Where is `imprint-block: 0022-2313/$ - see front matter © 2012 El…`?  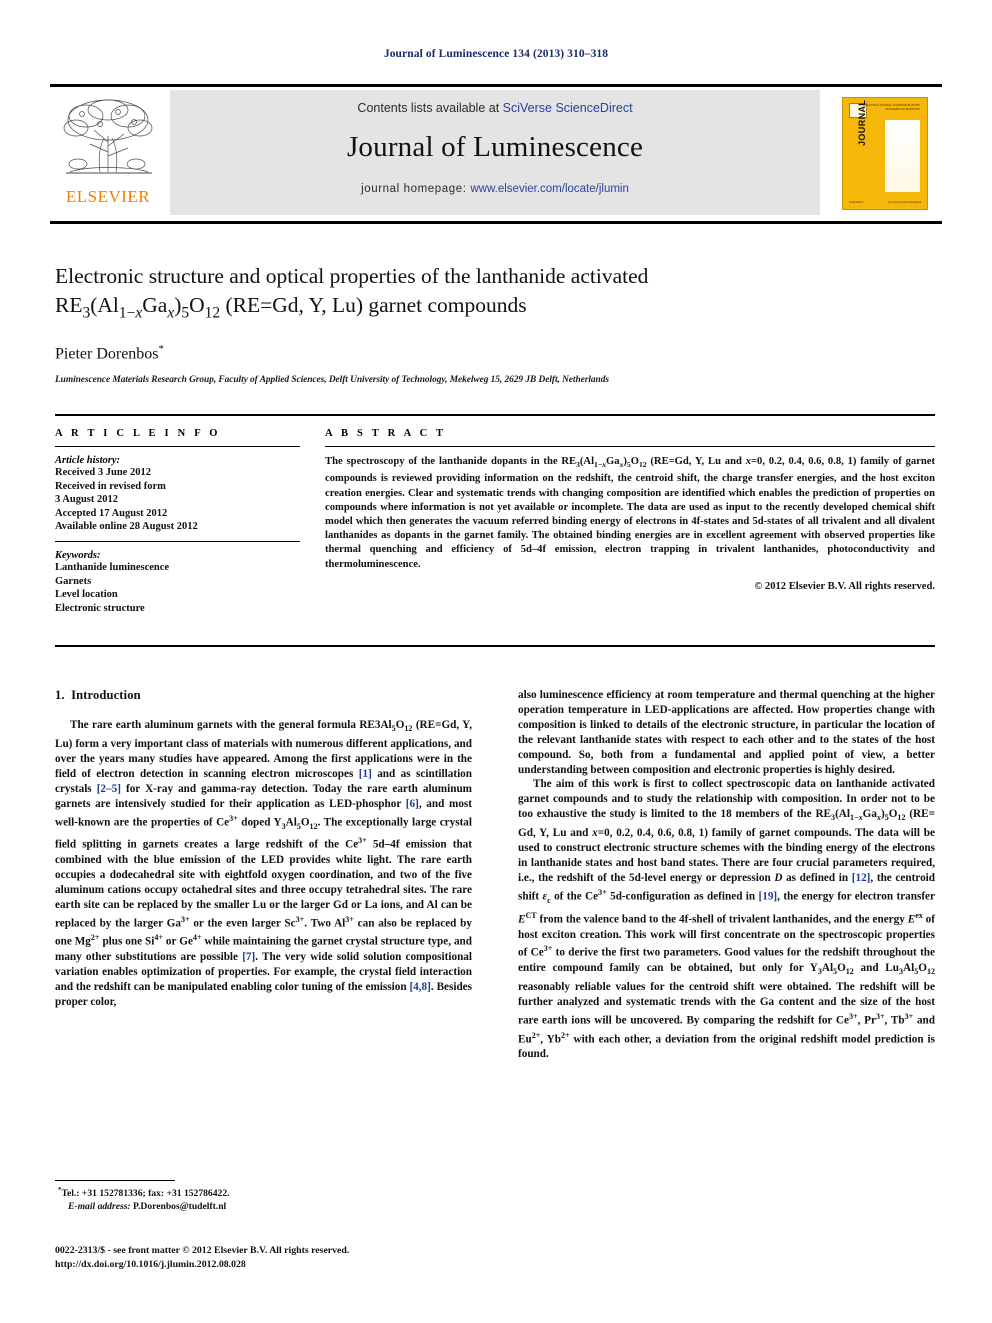
imprint-block: 0022-2313/$ - see front matter © 2012 El… is located at coordinates (285, 1257).